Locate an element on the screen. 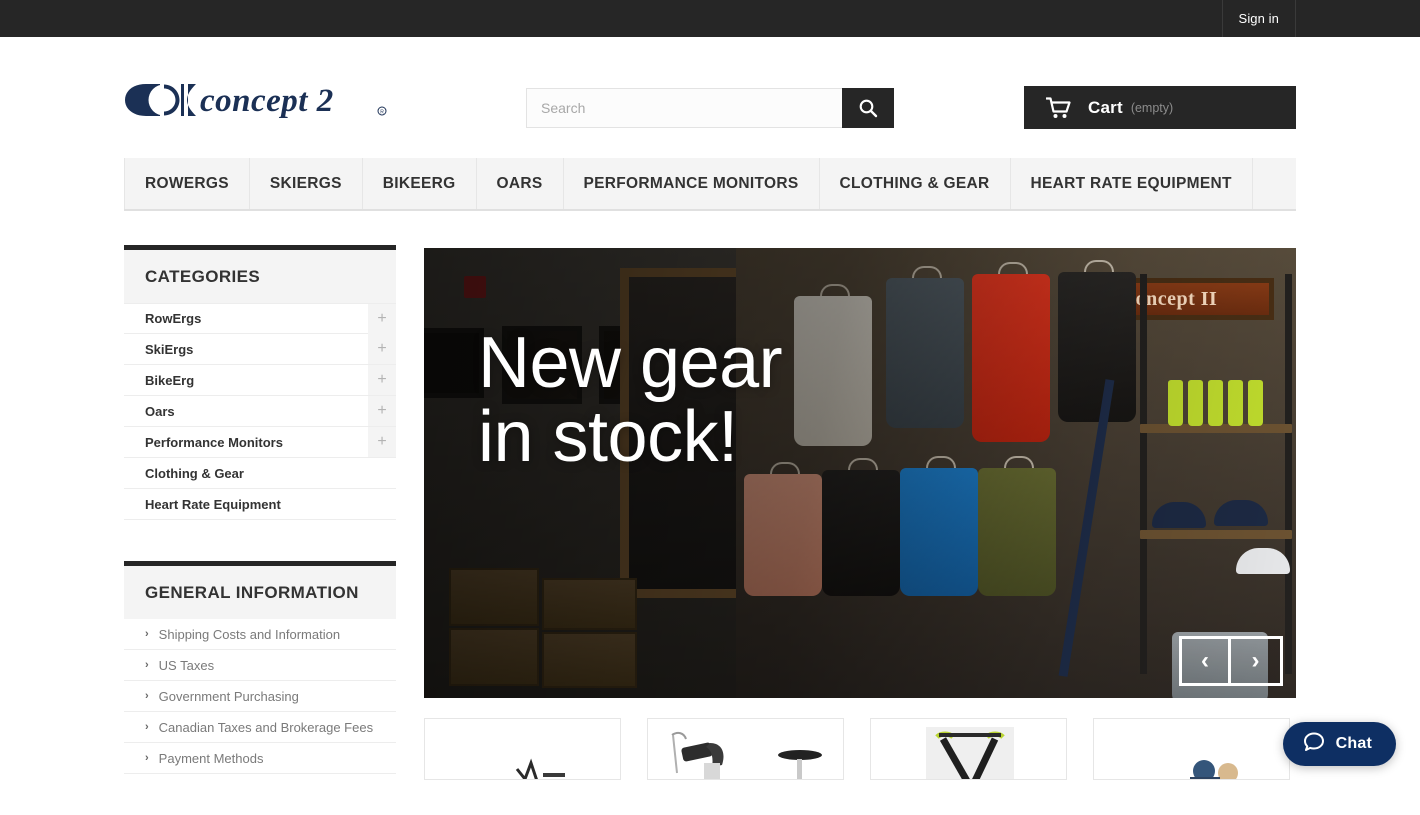  sidebar-item-oars: Oars + is located at coordinates (260, 411).